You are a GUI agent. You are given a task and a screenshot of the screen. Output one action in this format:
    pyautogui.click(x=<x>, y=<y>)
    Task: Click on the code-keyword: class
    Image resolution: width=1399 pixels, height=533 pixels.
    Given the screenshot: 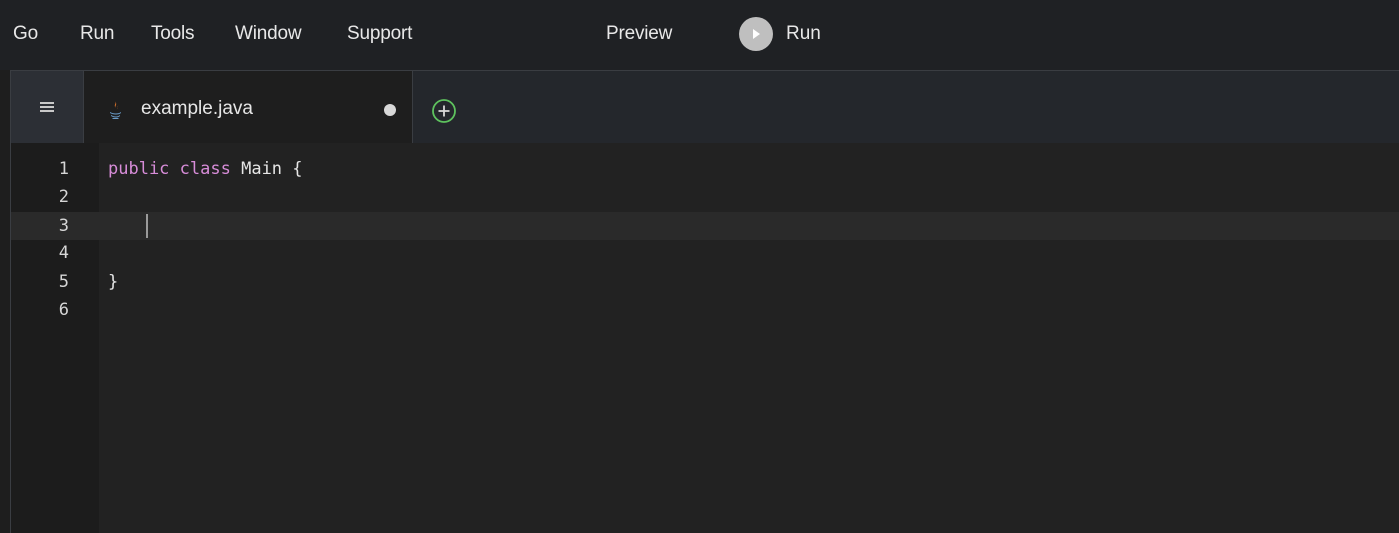 What is the action you would take?
    pyautogui.click(x=205, y=169)
    